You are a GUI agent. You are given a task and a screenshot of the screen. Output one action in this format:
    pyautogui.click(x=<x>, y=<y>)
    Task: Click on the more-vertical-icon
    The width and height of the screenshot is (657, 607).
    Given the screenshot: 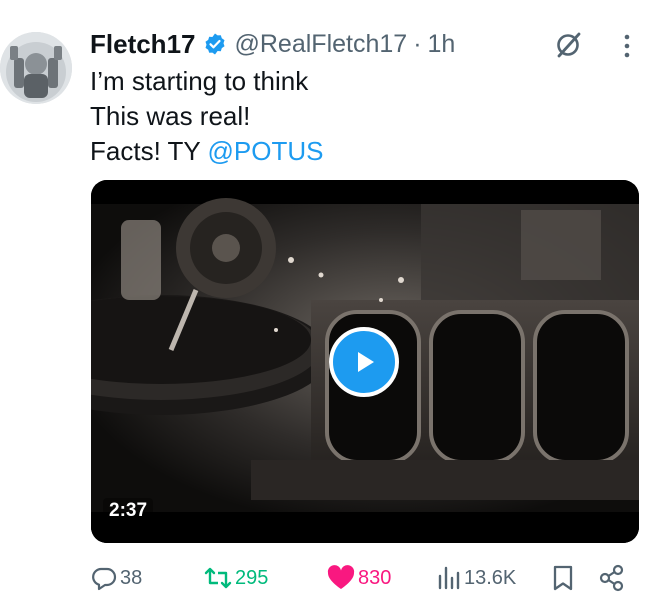 What is the action you would take?
    pyautogui.click(x=627, y=46)
    